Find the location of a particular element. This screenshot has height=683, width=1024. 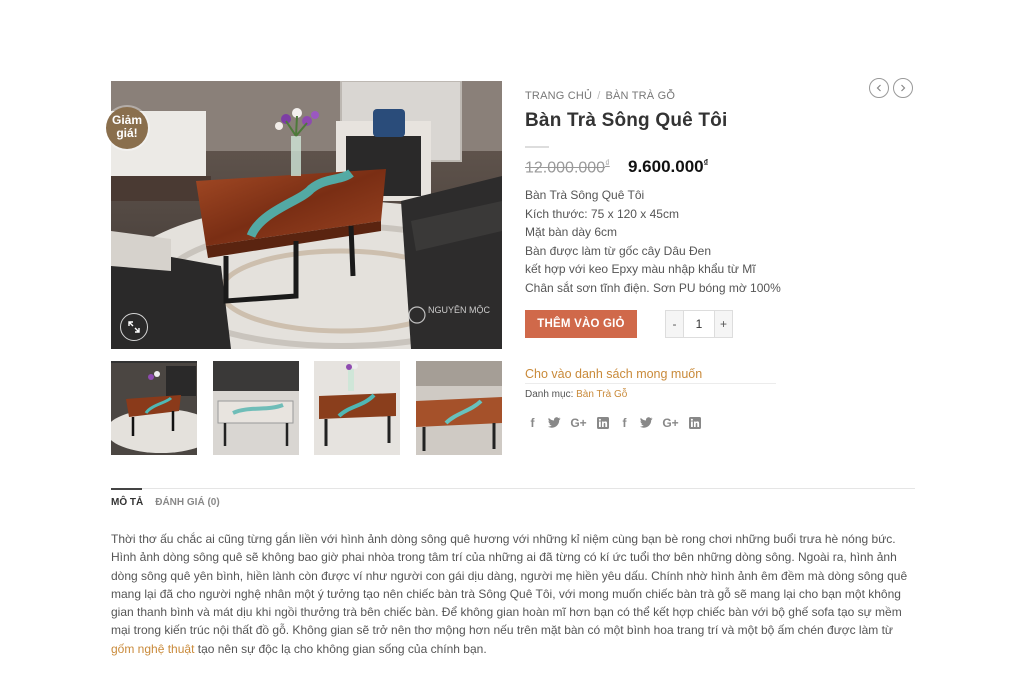

expand-icon is located at coordinates (134, 327).